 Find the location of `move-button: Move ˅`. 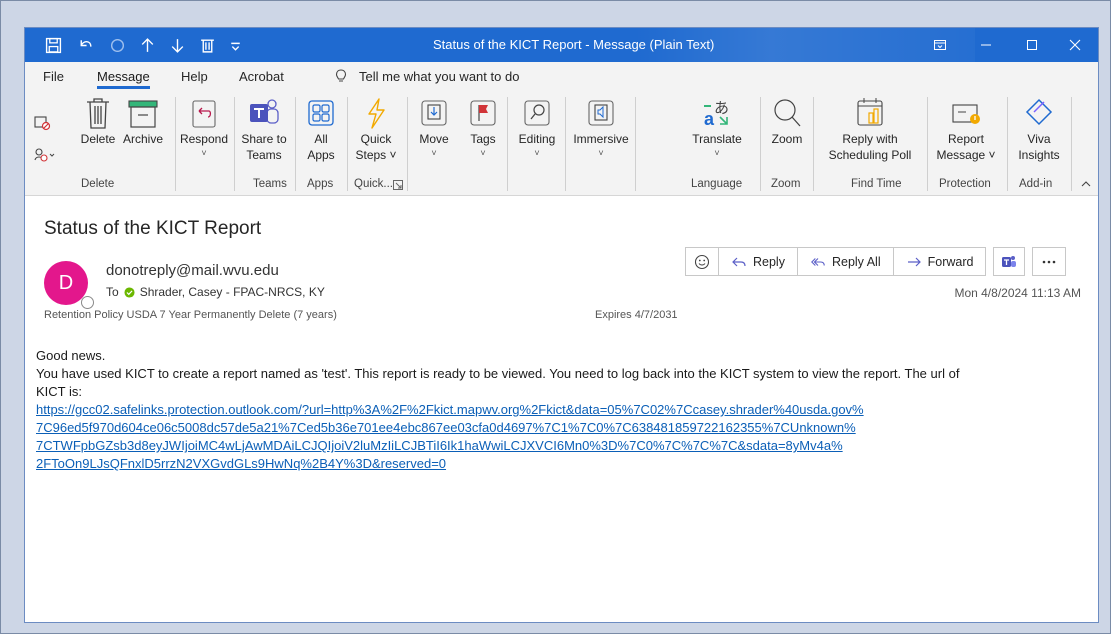

move-button: Move ˅ is located at coordinates (434, 127).